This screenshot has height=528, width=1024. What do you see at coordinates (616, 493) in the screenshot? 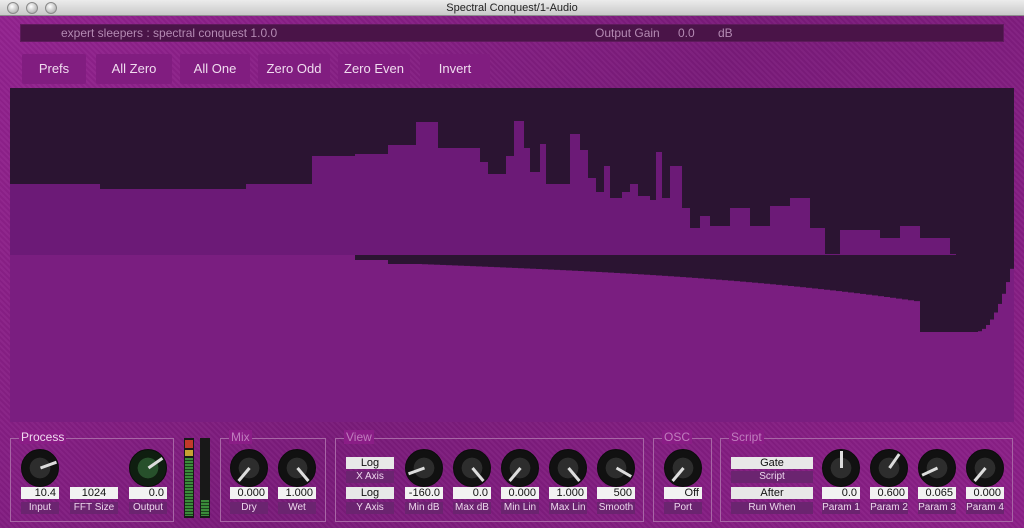
I see `smooth-value: 500` at bounding box center [616, 493].